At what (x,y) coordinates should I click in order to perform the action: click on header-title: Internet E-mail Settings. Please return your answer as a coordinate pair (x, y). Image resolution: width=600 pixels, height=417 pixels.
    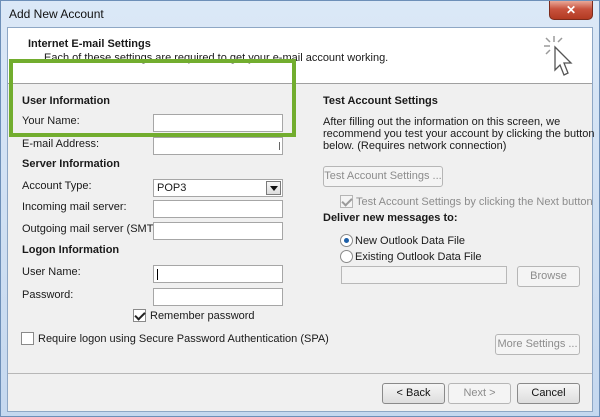
    Looking at the image, I should click on (89, 44).